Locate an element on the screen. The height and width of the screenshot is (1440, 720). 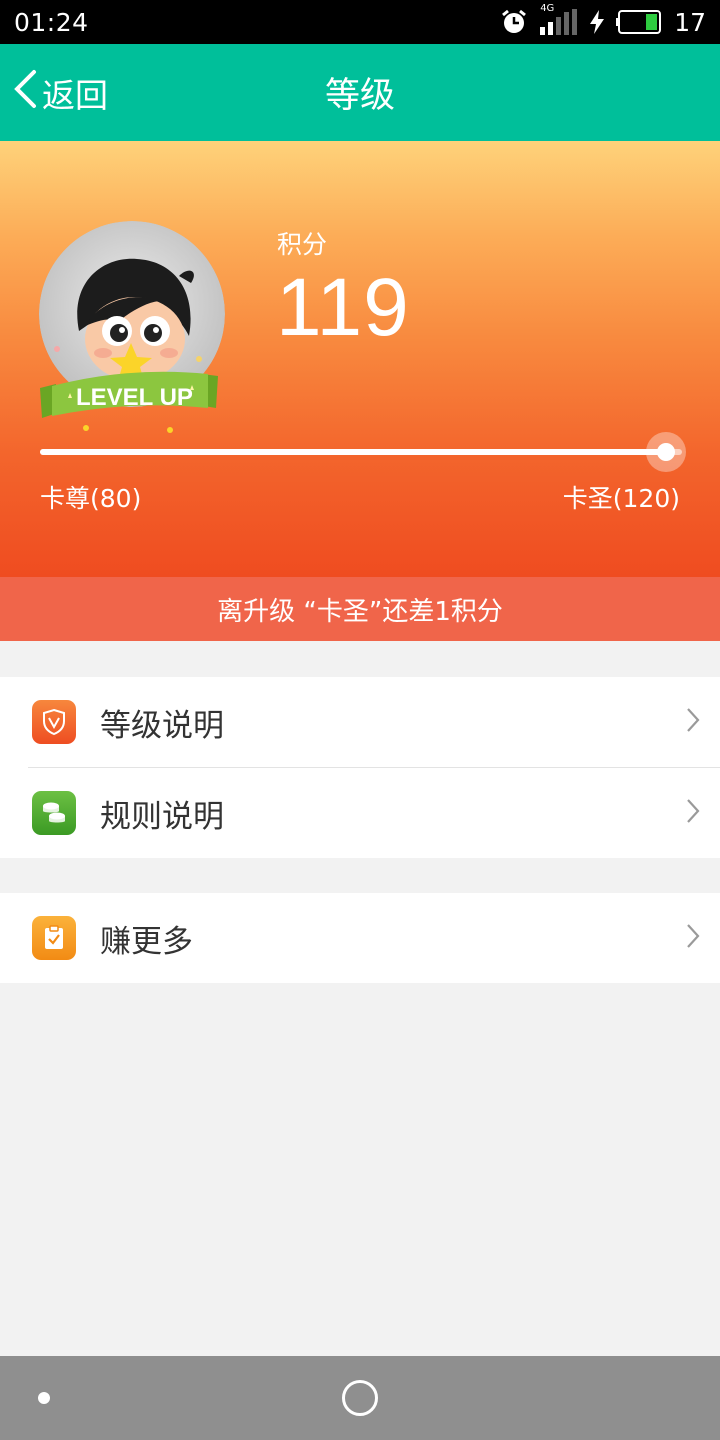
next-level-label: 卡圣(120) is located at coordinates (621, 498).